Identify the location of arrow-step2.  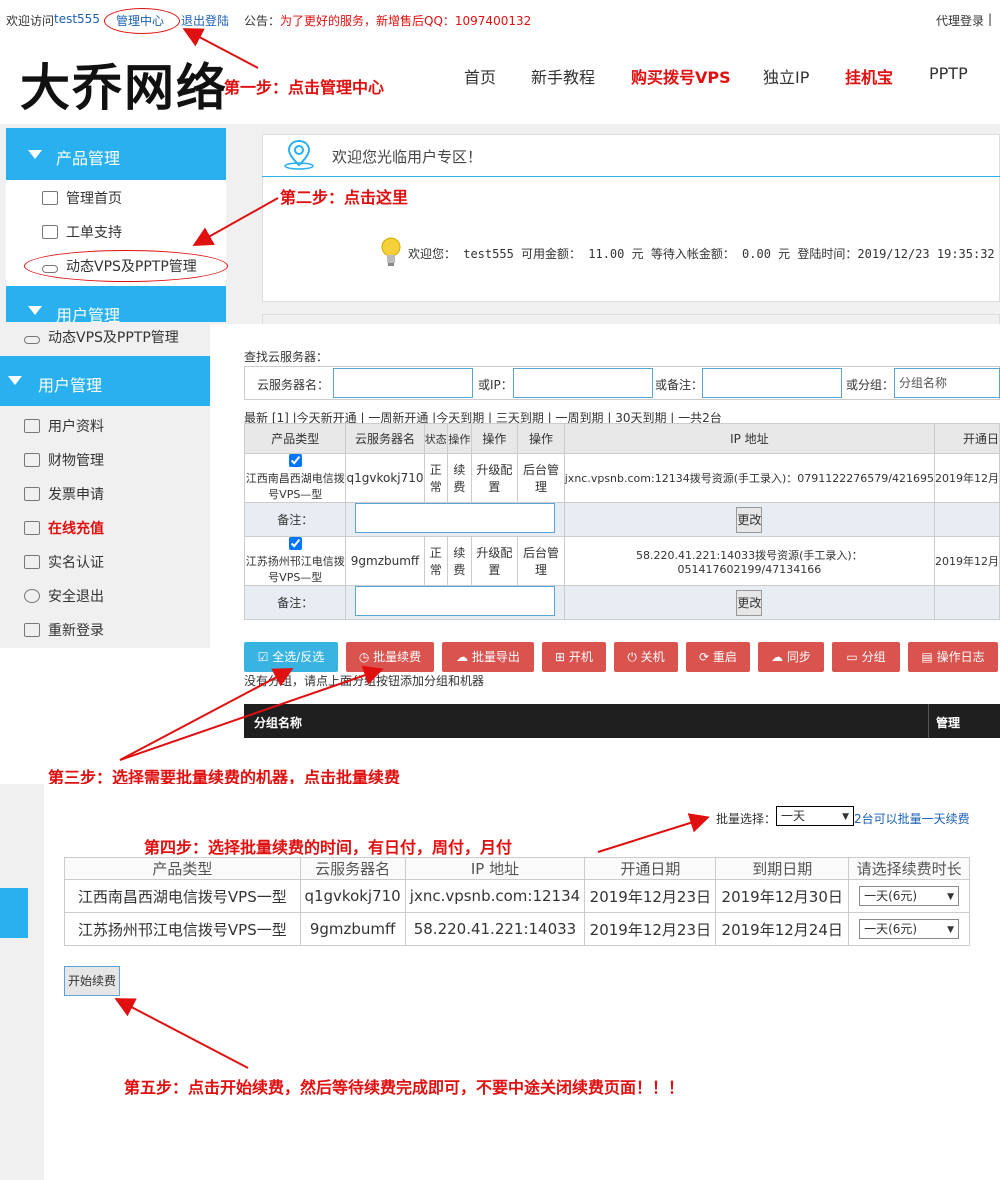
(235, 221).